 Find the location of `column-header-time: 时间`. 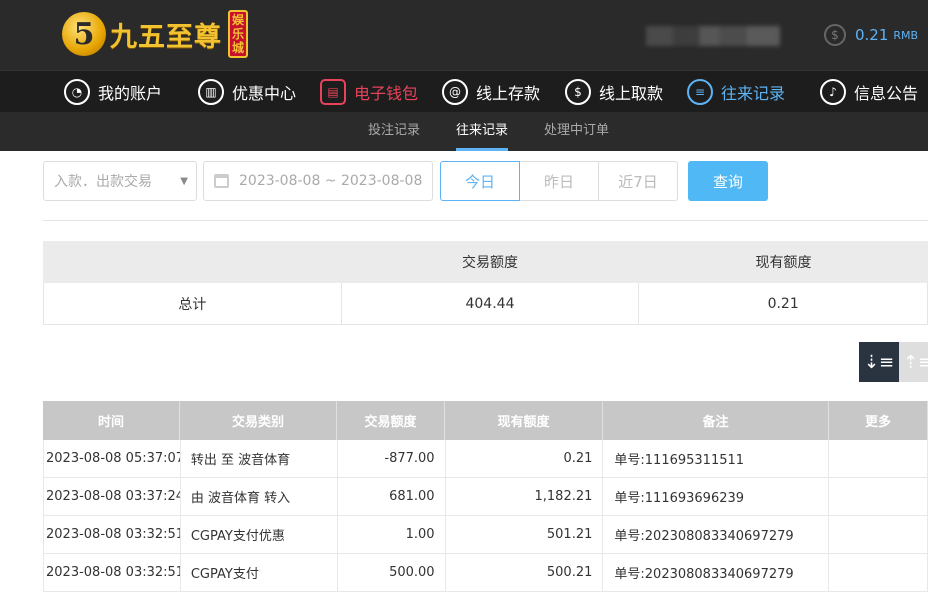

column-header-time: 时间 is located at coordinates (111, 420).